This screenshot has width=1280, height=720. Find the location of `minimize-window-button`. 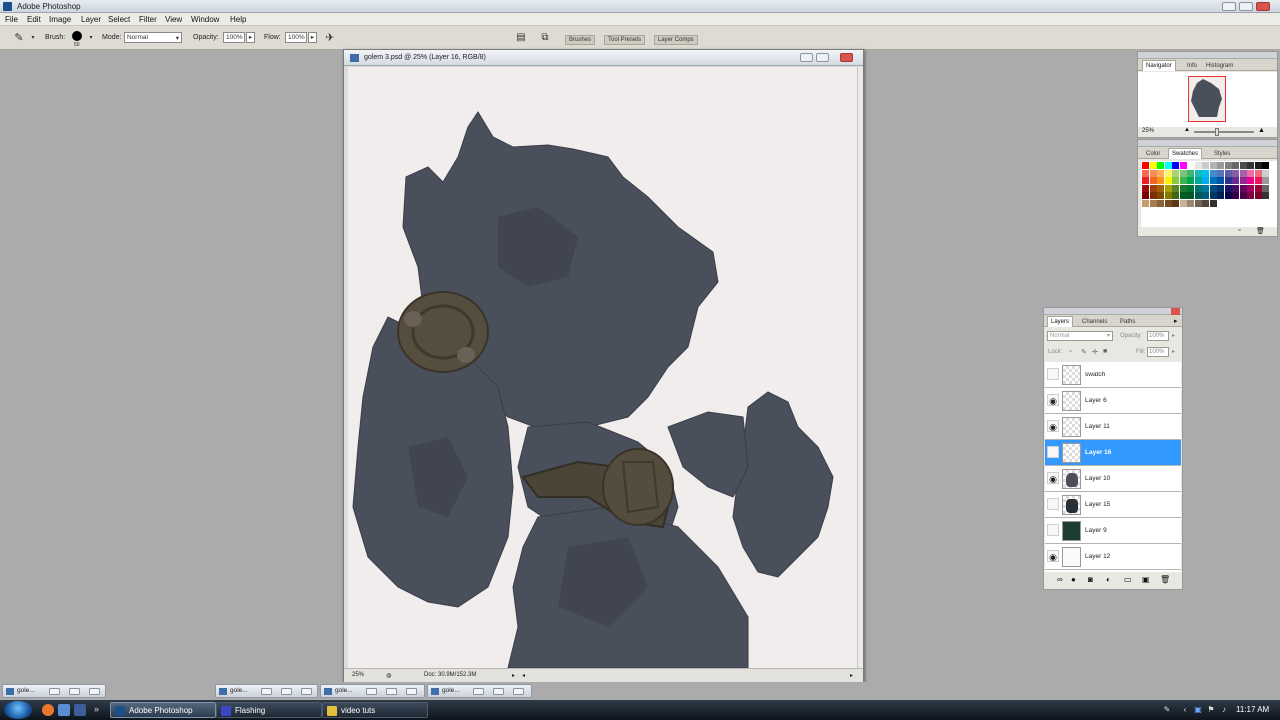

minimize-window-button is located at coordinates (1229, 6).